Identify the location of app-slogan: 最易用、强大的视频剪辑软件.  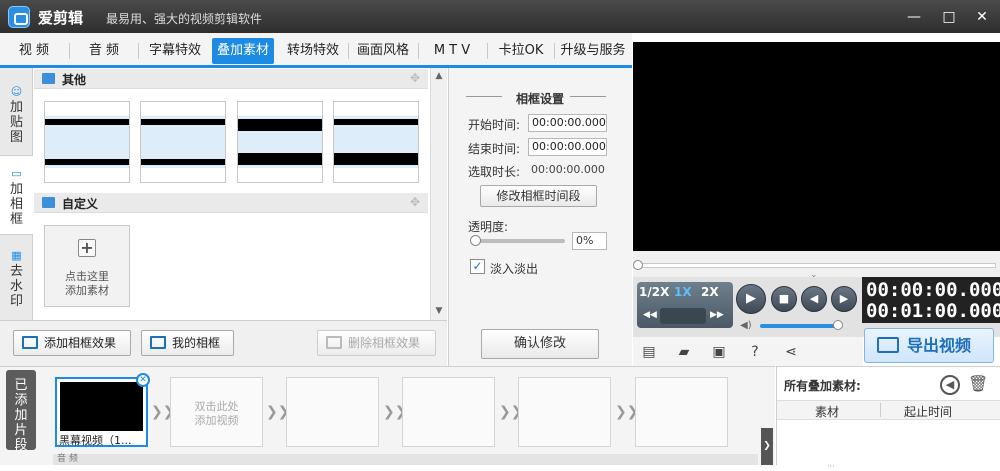
(184, 19).